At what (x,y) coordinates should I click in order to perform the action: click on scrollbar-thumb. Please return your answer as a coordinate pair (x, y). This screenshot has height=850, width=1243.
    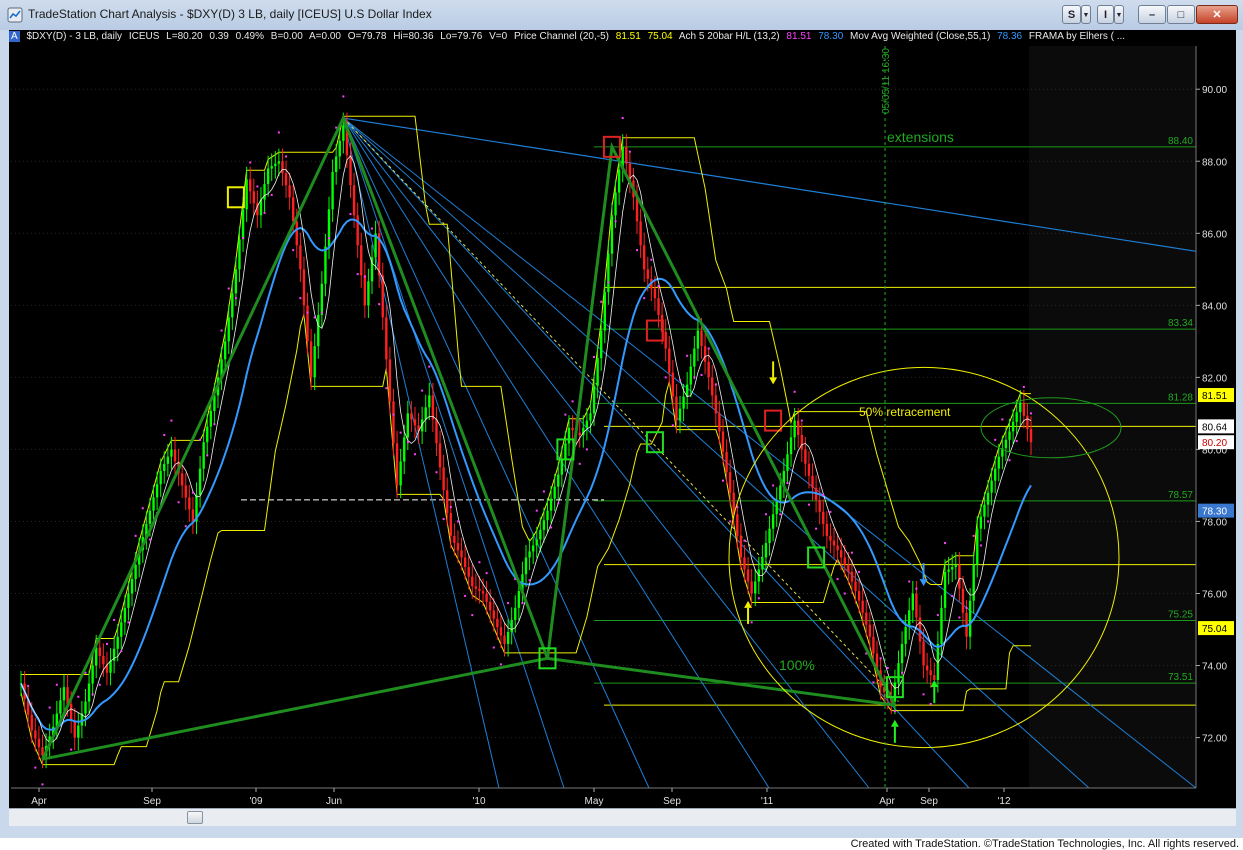
    Looking at the image, I should click on (195, 817).